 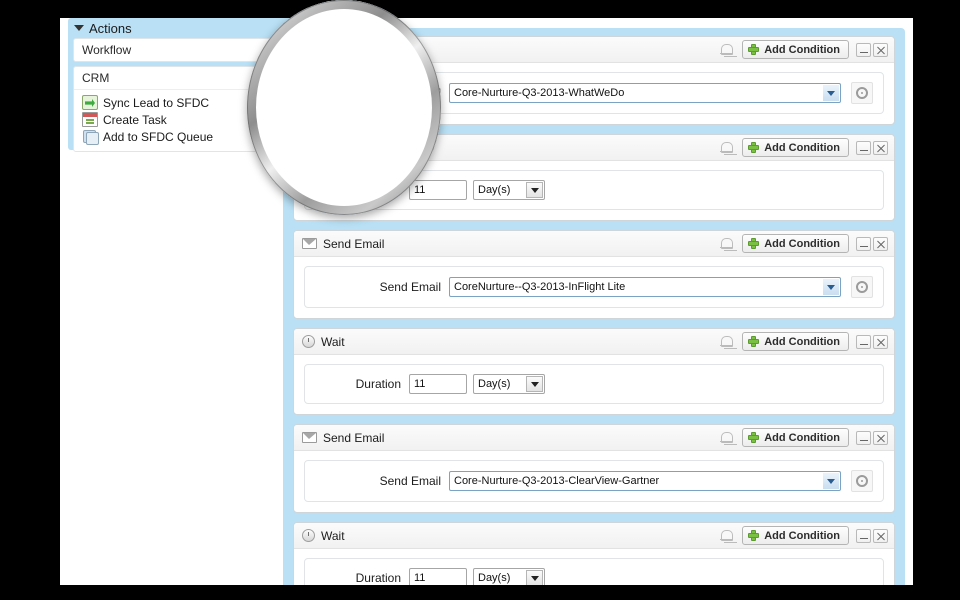 I want to click on sidebar-item-label: Create Task, so click(x=135, y=119).